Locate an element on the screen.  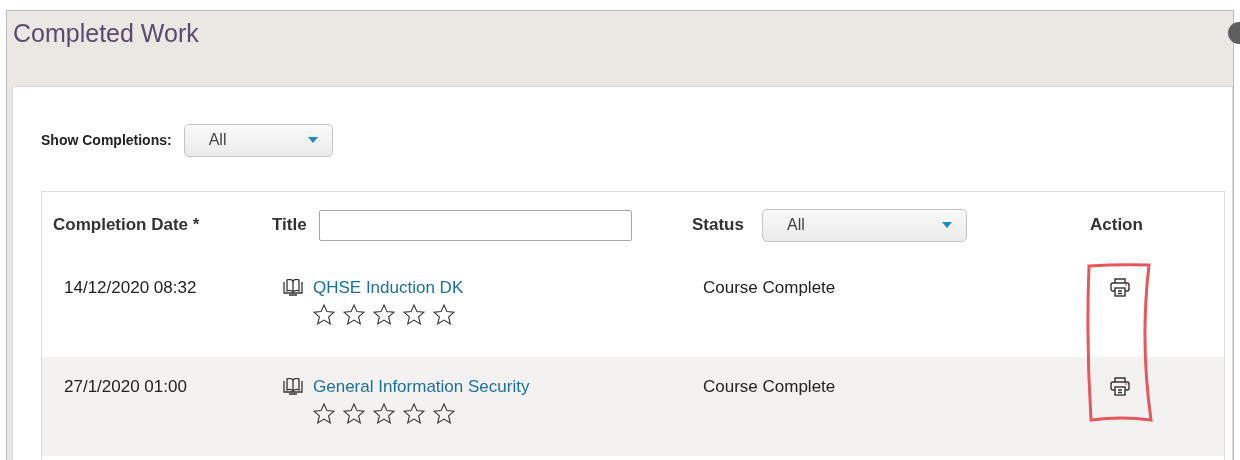
status-dropdown: All is located at coordinates (864, 225).